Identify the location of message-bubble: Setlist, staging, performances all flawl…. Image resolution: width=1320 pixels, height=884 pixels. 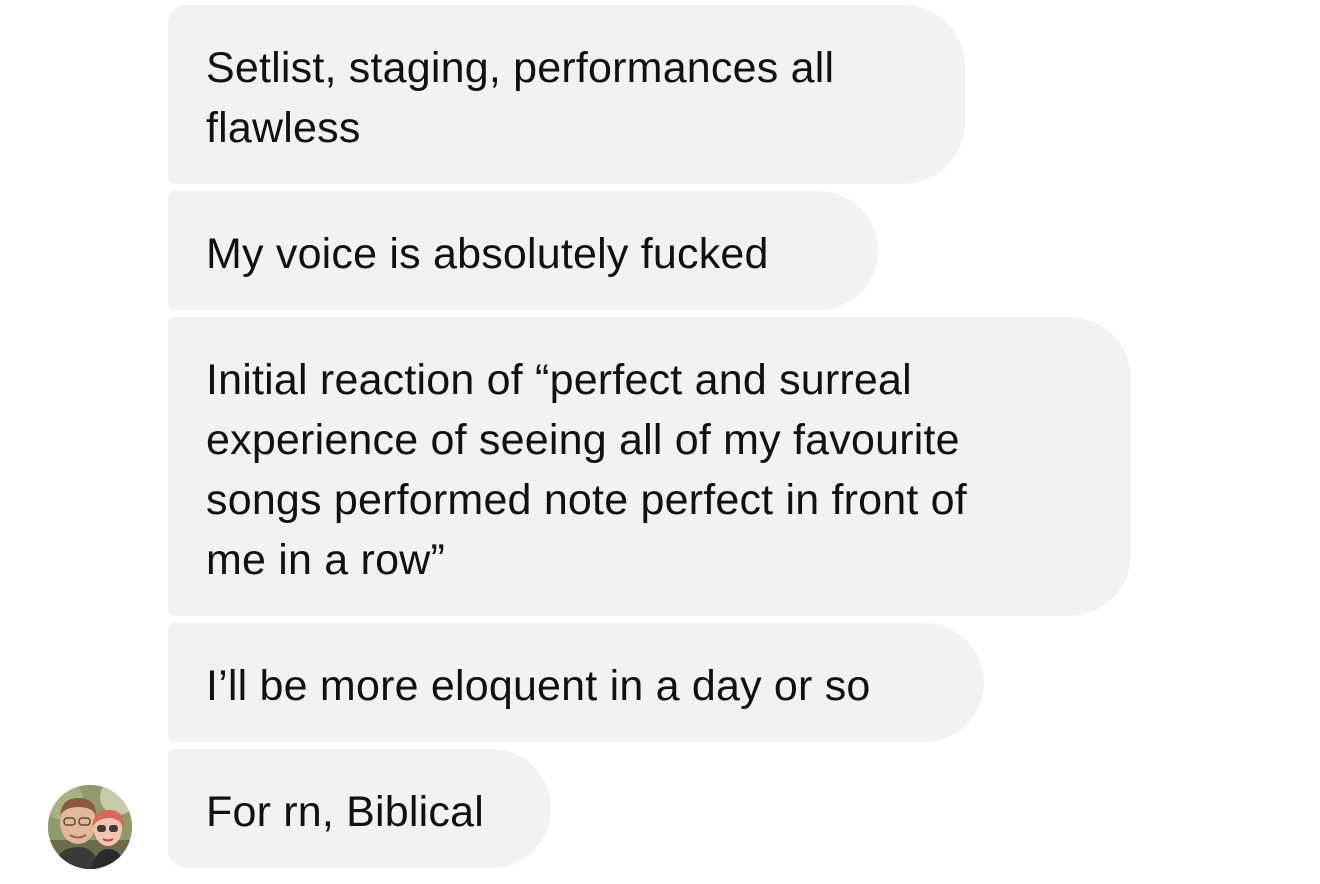
(566, 94).